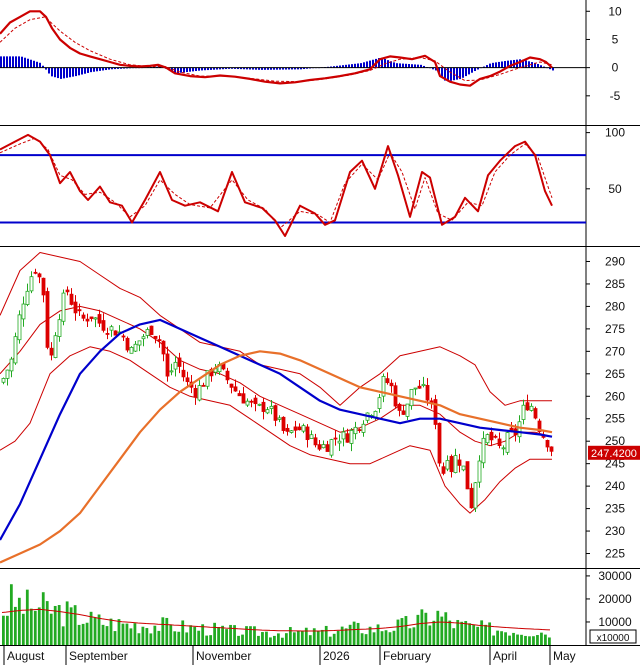 This screenshot has width=640, height=665. What do you see at coordinates (615, 351) in the screenshot?
I see `price-axis-tick-label: 270` at bounding box center [615, 351].